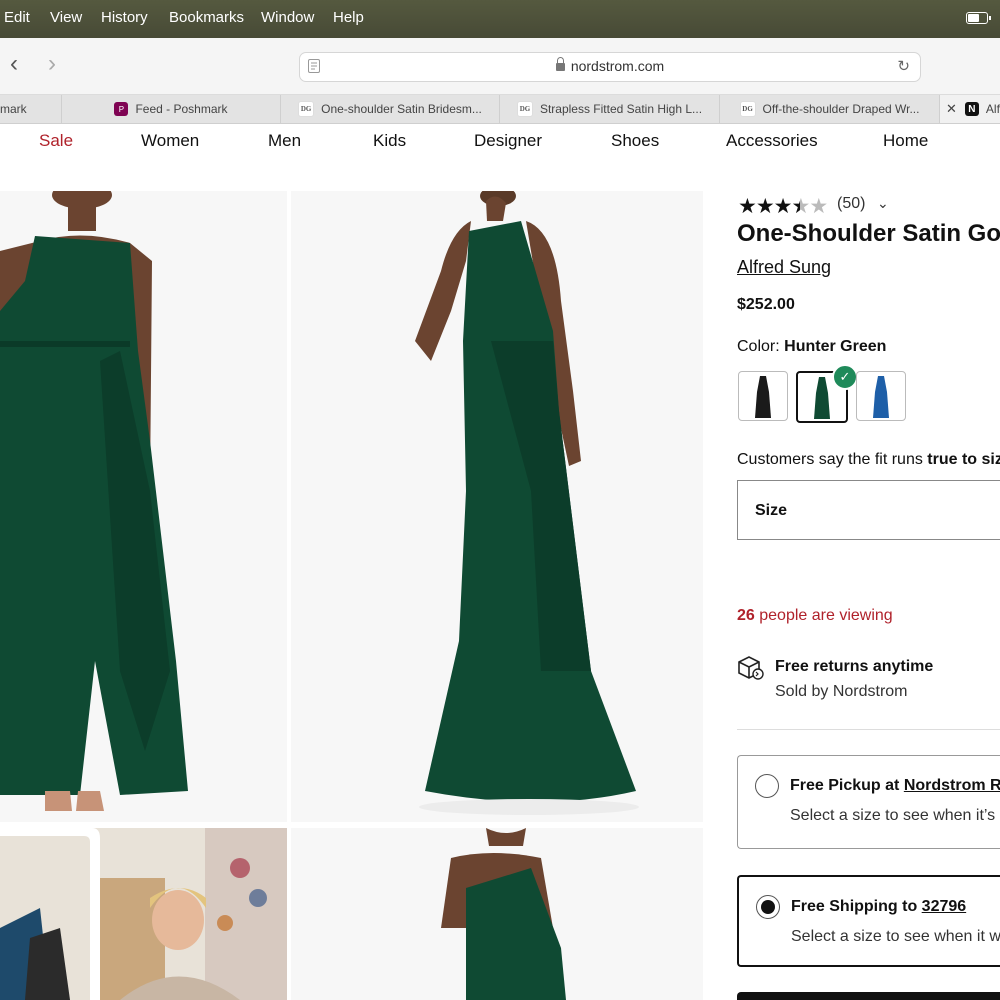 Image resolution: width=1000 pixels, height=1000 pixels. What do you see at coordinates (31, 109) in the screenshot?
I see `tab-0: mark` at bounding box center [31, 109].